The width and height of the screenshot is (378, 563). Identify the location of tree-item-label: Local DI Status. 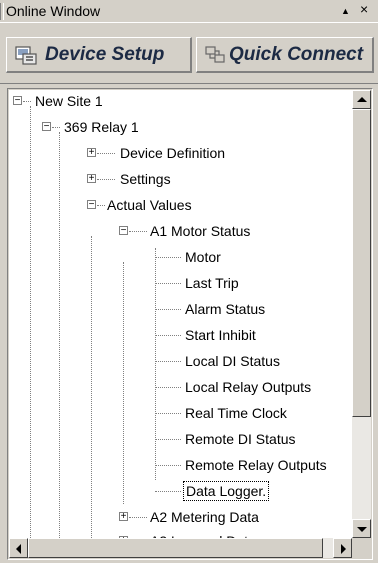
(232, 361).